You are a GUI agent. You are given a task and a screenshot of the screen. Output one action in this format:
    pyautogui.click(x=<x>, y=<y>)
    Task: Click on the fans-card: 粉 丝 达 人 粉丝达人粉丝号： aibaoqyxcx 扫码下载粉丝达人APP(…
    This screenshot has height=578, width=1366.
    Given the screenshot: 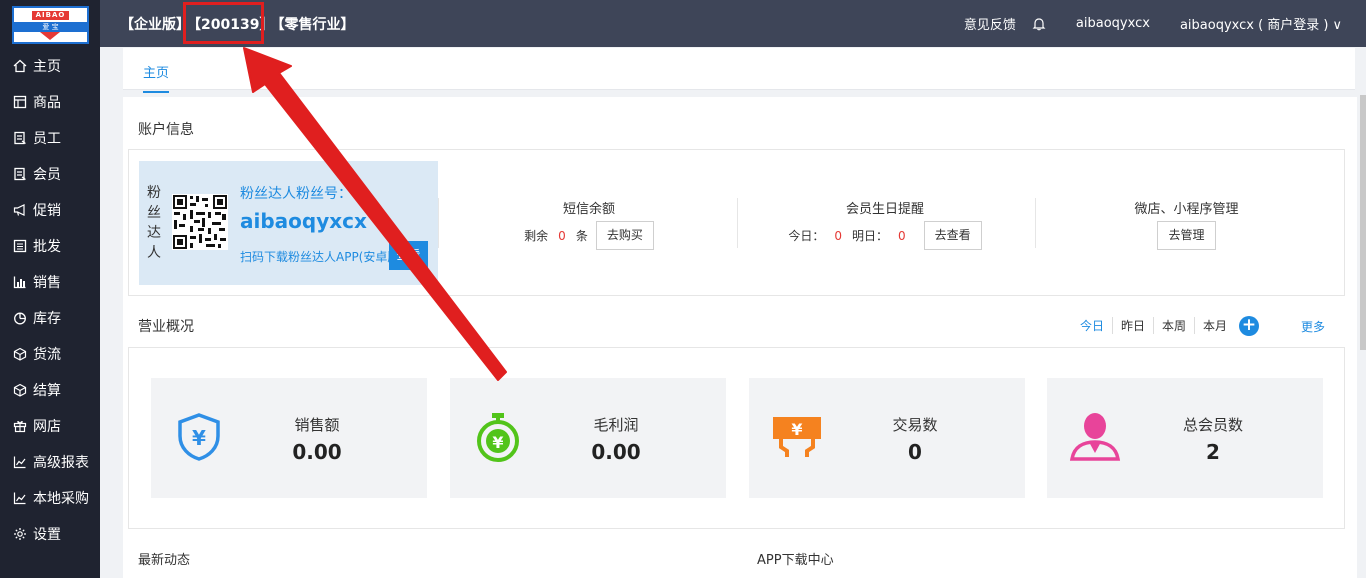 What is the action you would take?
    pyautogui.click(x=288, y=223)
    